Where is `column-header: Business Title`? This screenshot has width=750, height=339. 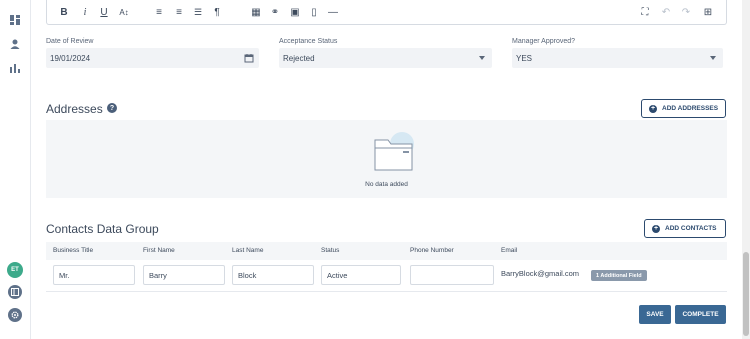 column-header: Business Title is located at coordinates (73, 250).